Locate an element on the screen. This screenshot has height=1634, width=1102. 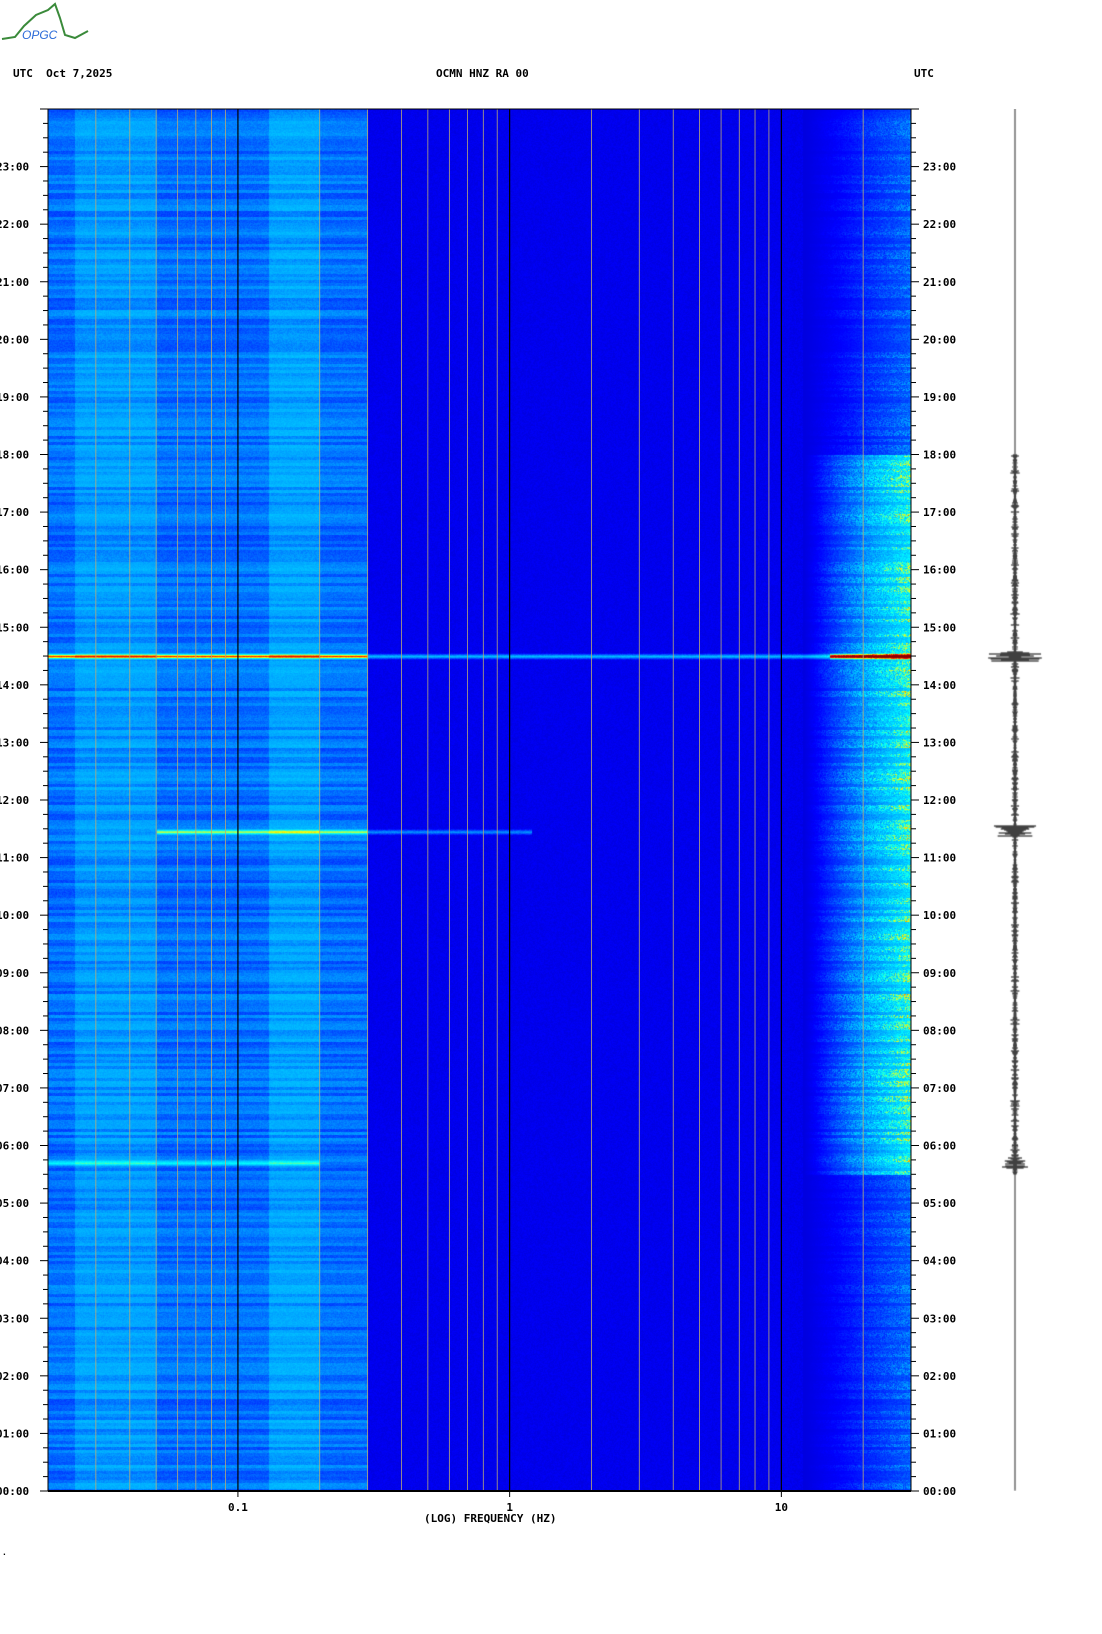
y-tick-label-left: 05:00 is located at coordinates (14, 1203).